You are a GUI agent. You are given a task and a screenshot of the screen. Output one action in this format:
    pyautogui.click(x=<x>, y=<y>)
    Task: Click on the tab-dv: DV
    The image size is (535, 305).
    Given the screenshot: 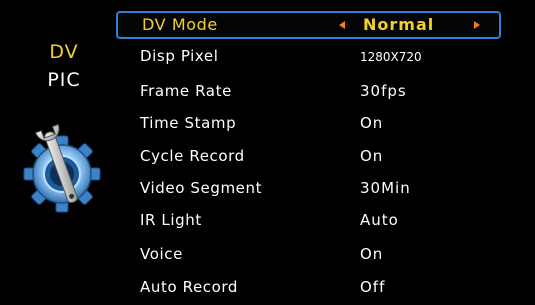 What is the action you would take?
    pyautogui.click(x=64, y=52)
    